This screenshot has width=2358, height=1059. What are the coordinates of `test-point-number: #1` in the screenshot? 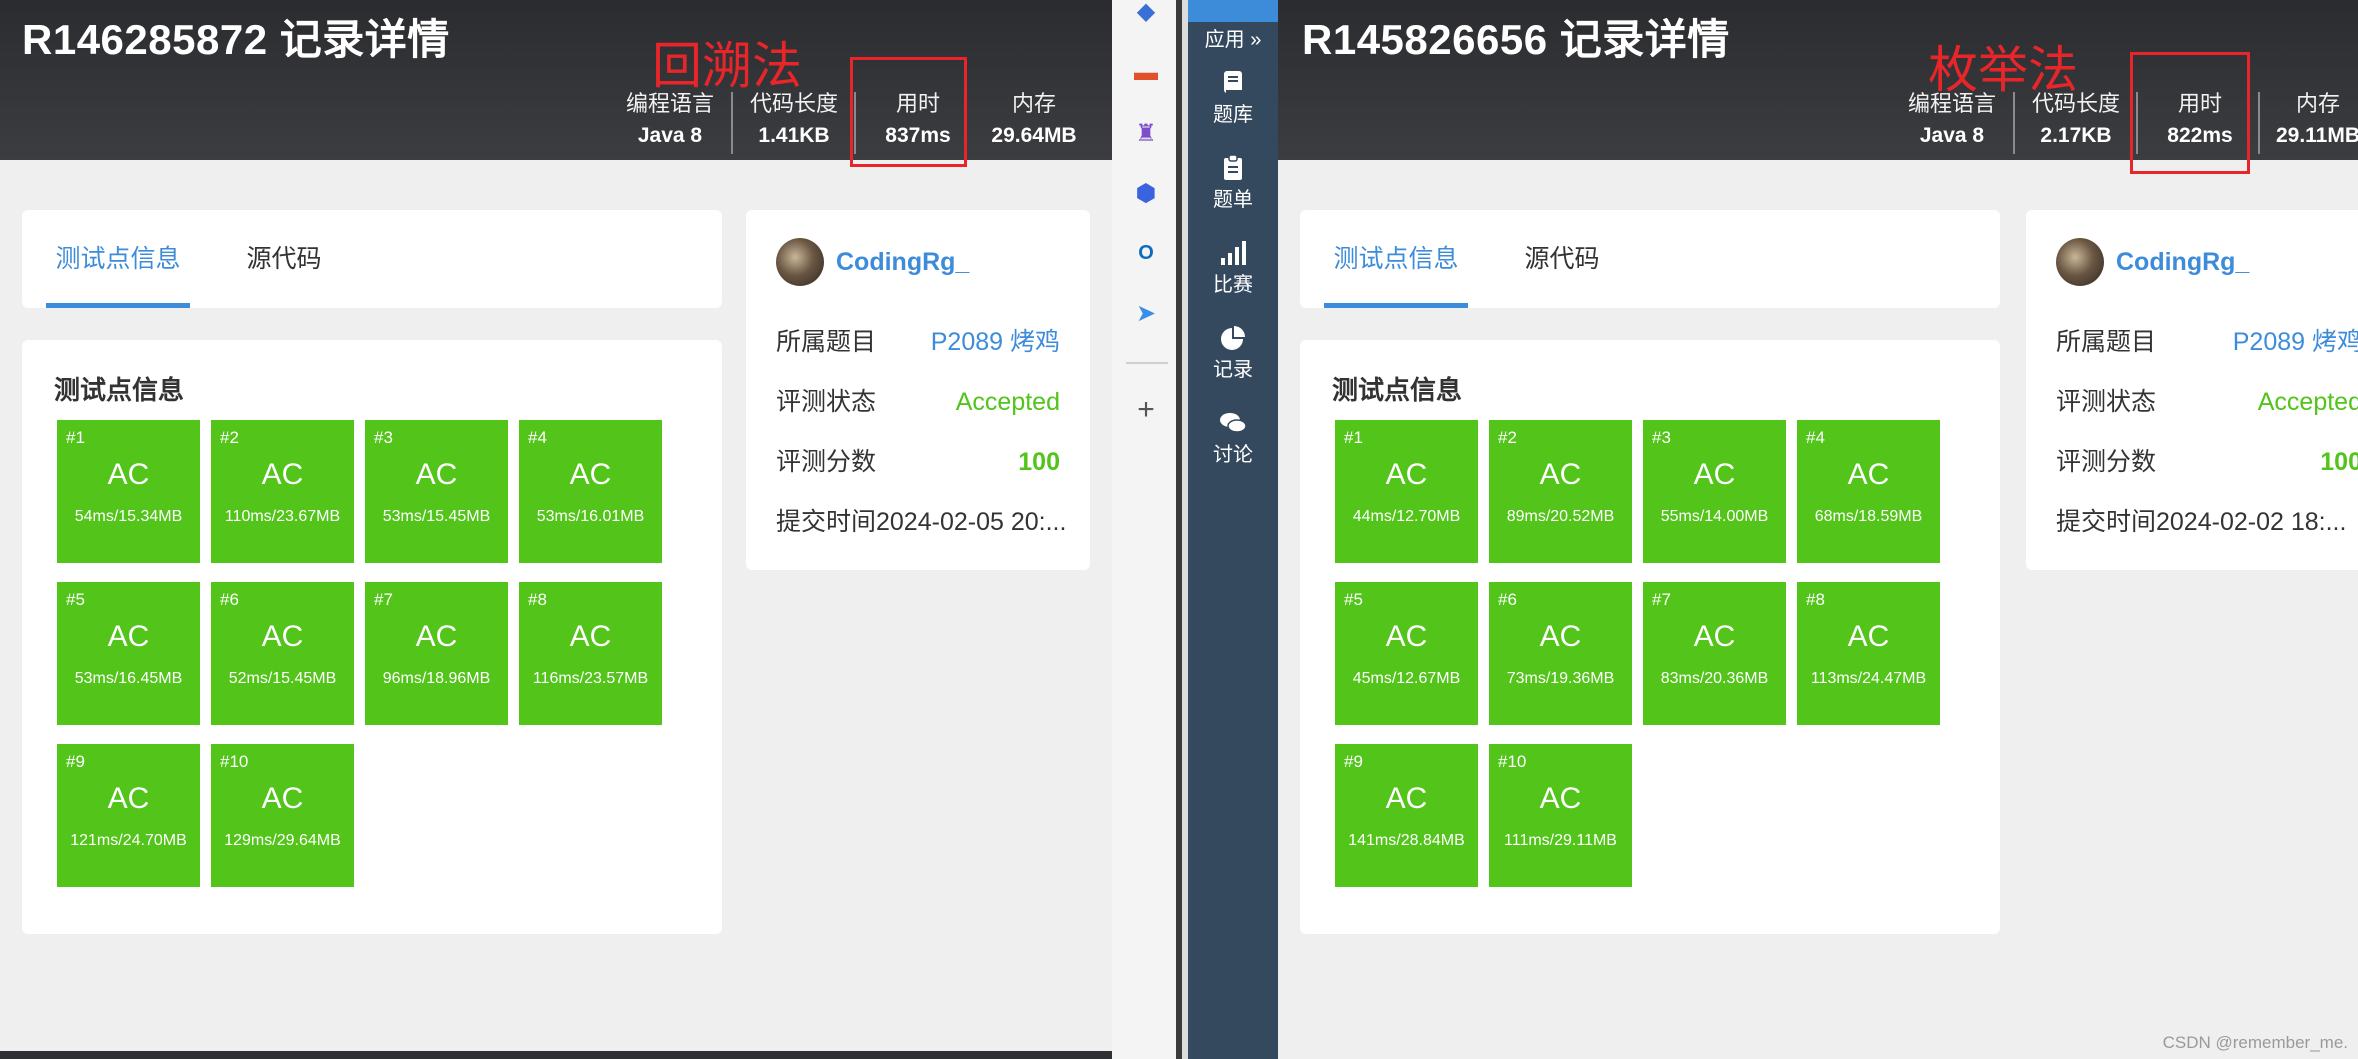 It's located at (1353, 437).